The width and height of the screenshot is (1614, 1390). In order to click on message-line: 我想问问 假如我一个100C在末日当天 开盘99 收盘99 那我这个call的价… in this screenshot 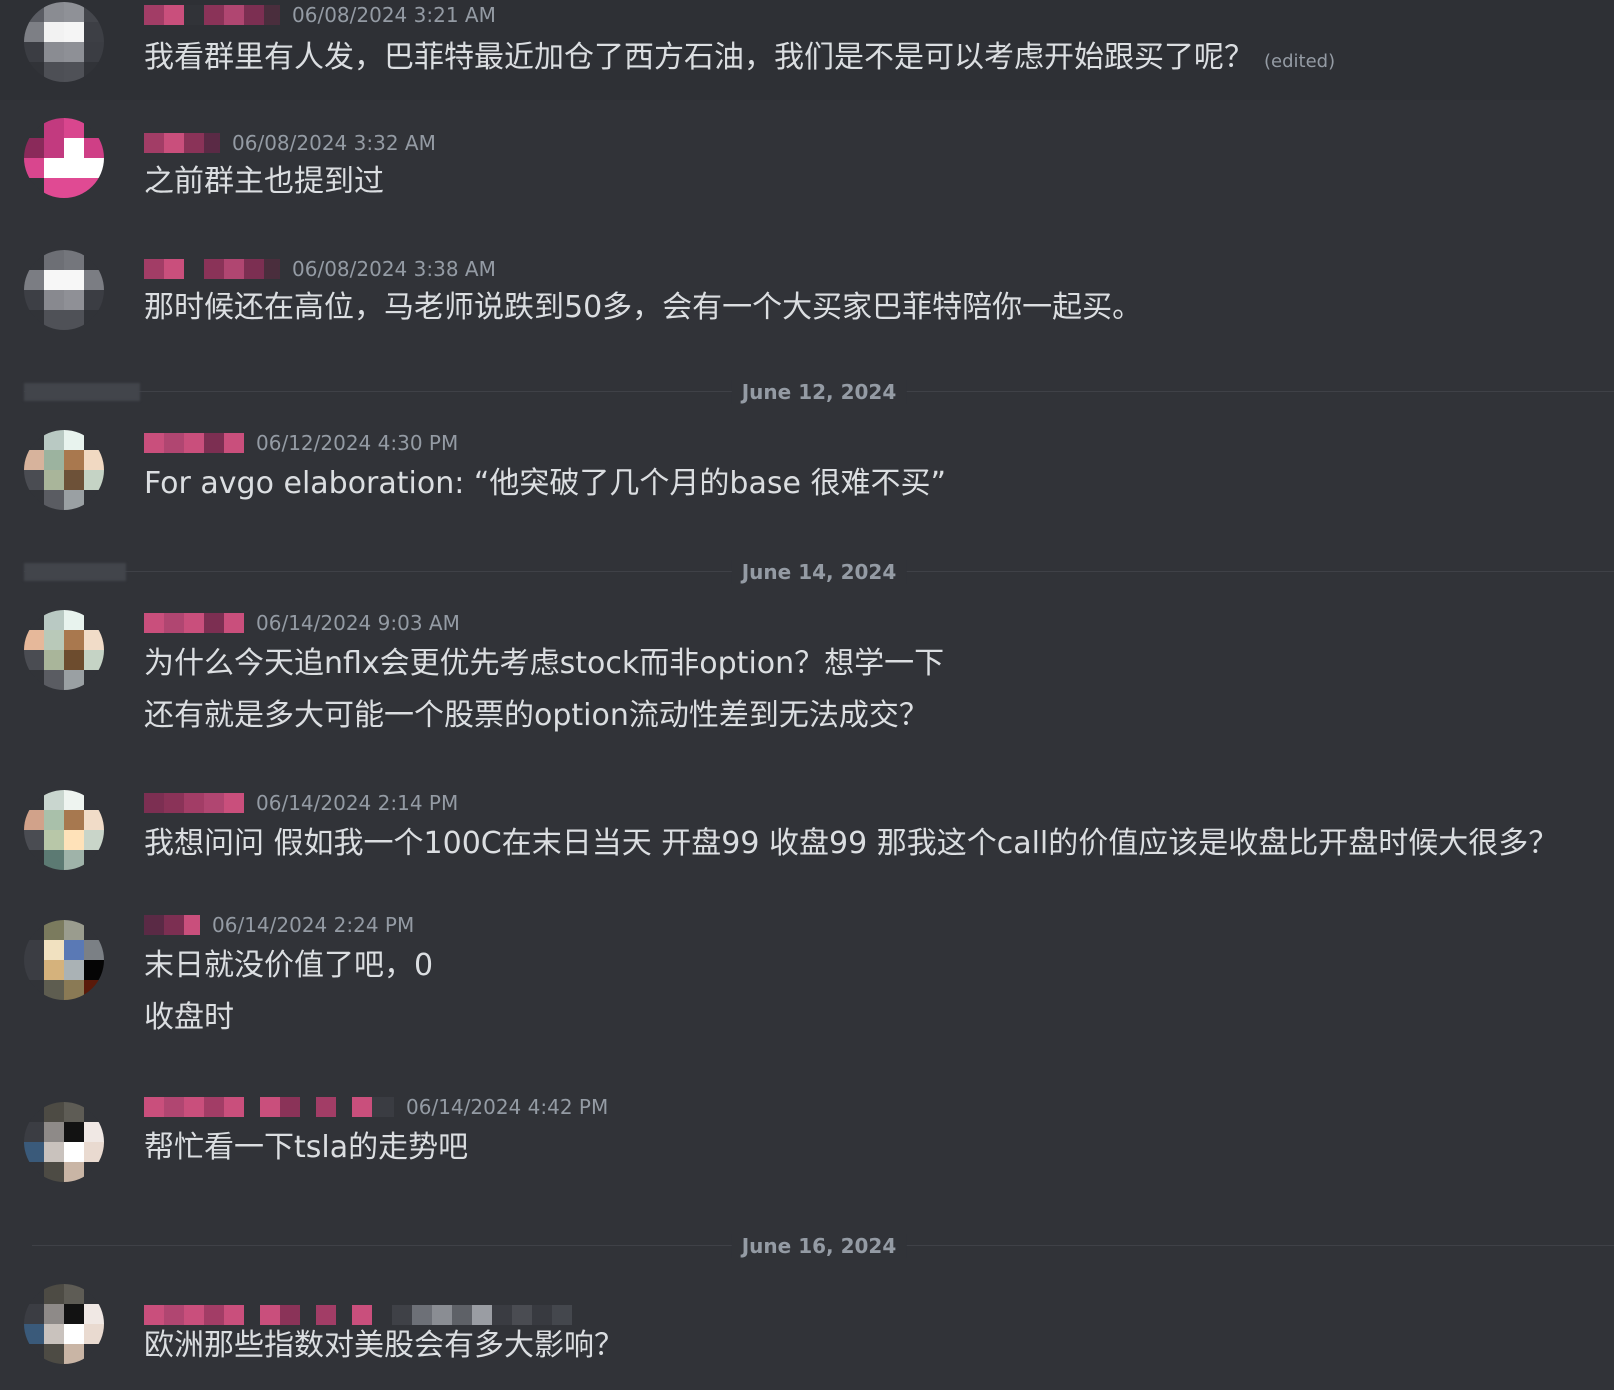, I will do `click(851, 843)`.